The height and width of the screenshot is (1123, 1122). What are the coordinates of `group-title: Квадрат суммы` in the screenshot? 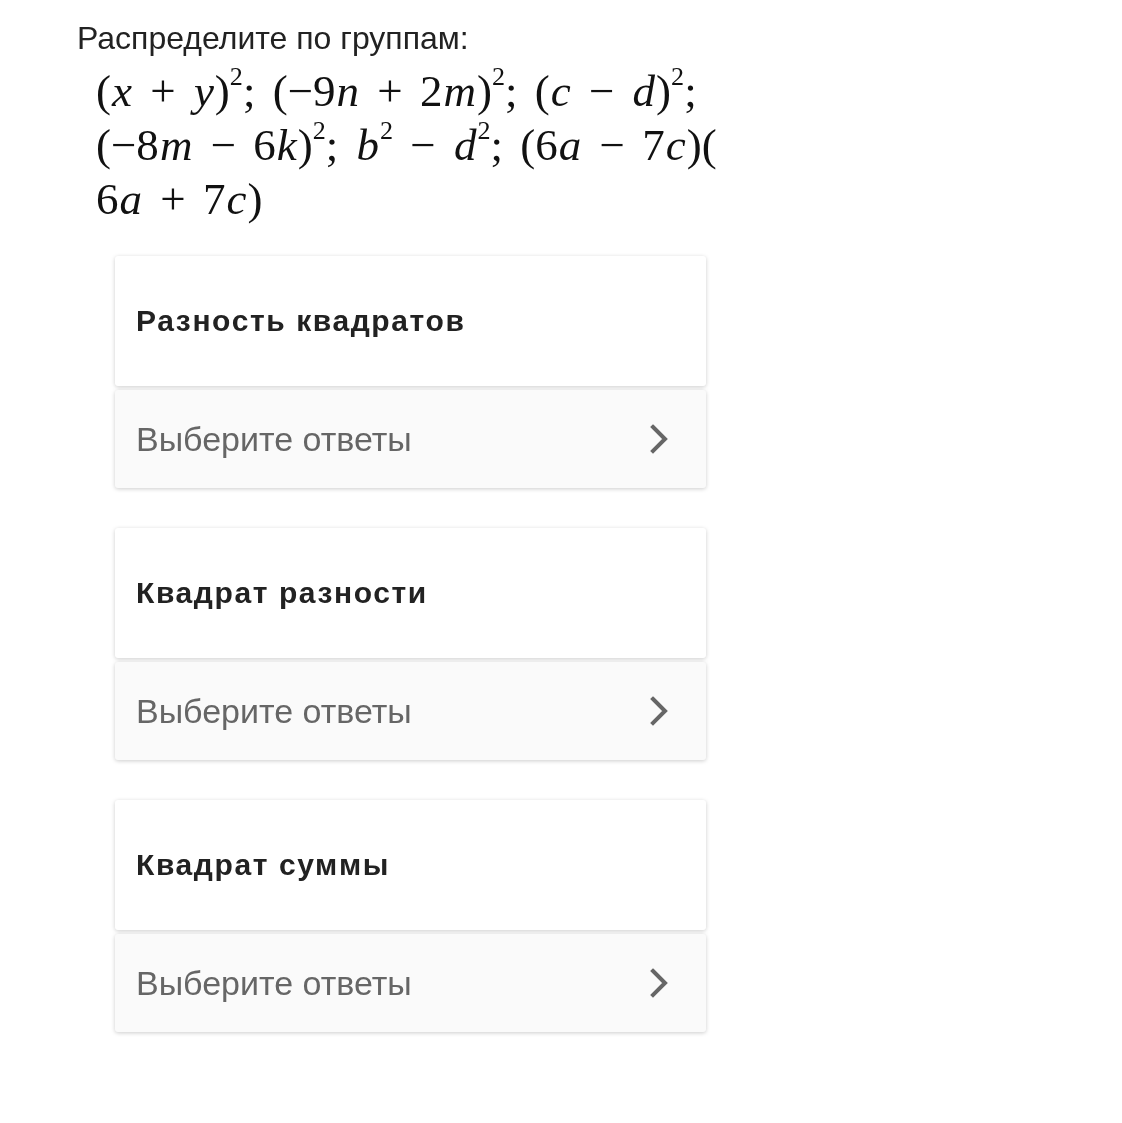 It's located at (263, 865).